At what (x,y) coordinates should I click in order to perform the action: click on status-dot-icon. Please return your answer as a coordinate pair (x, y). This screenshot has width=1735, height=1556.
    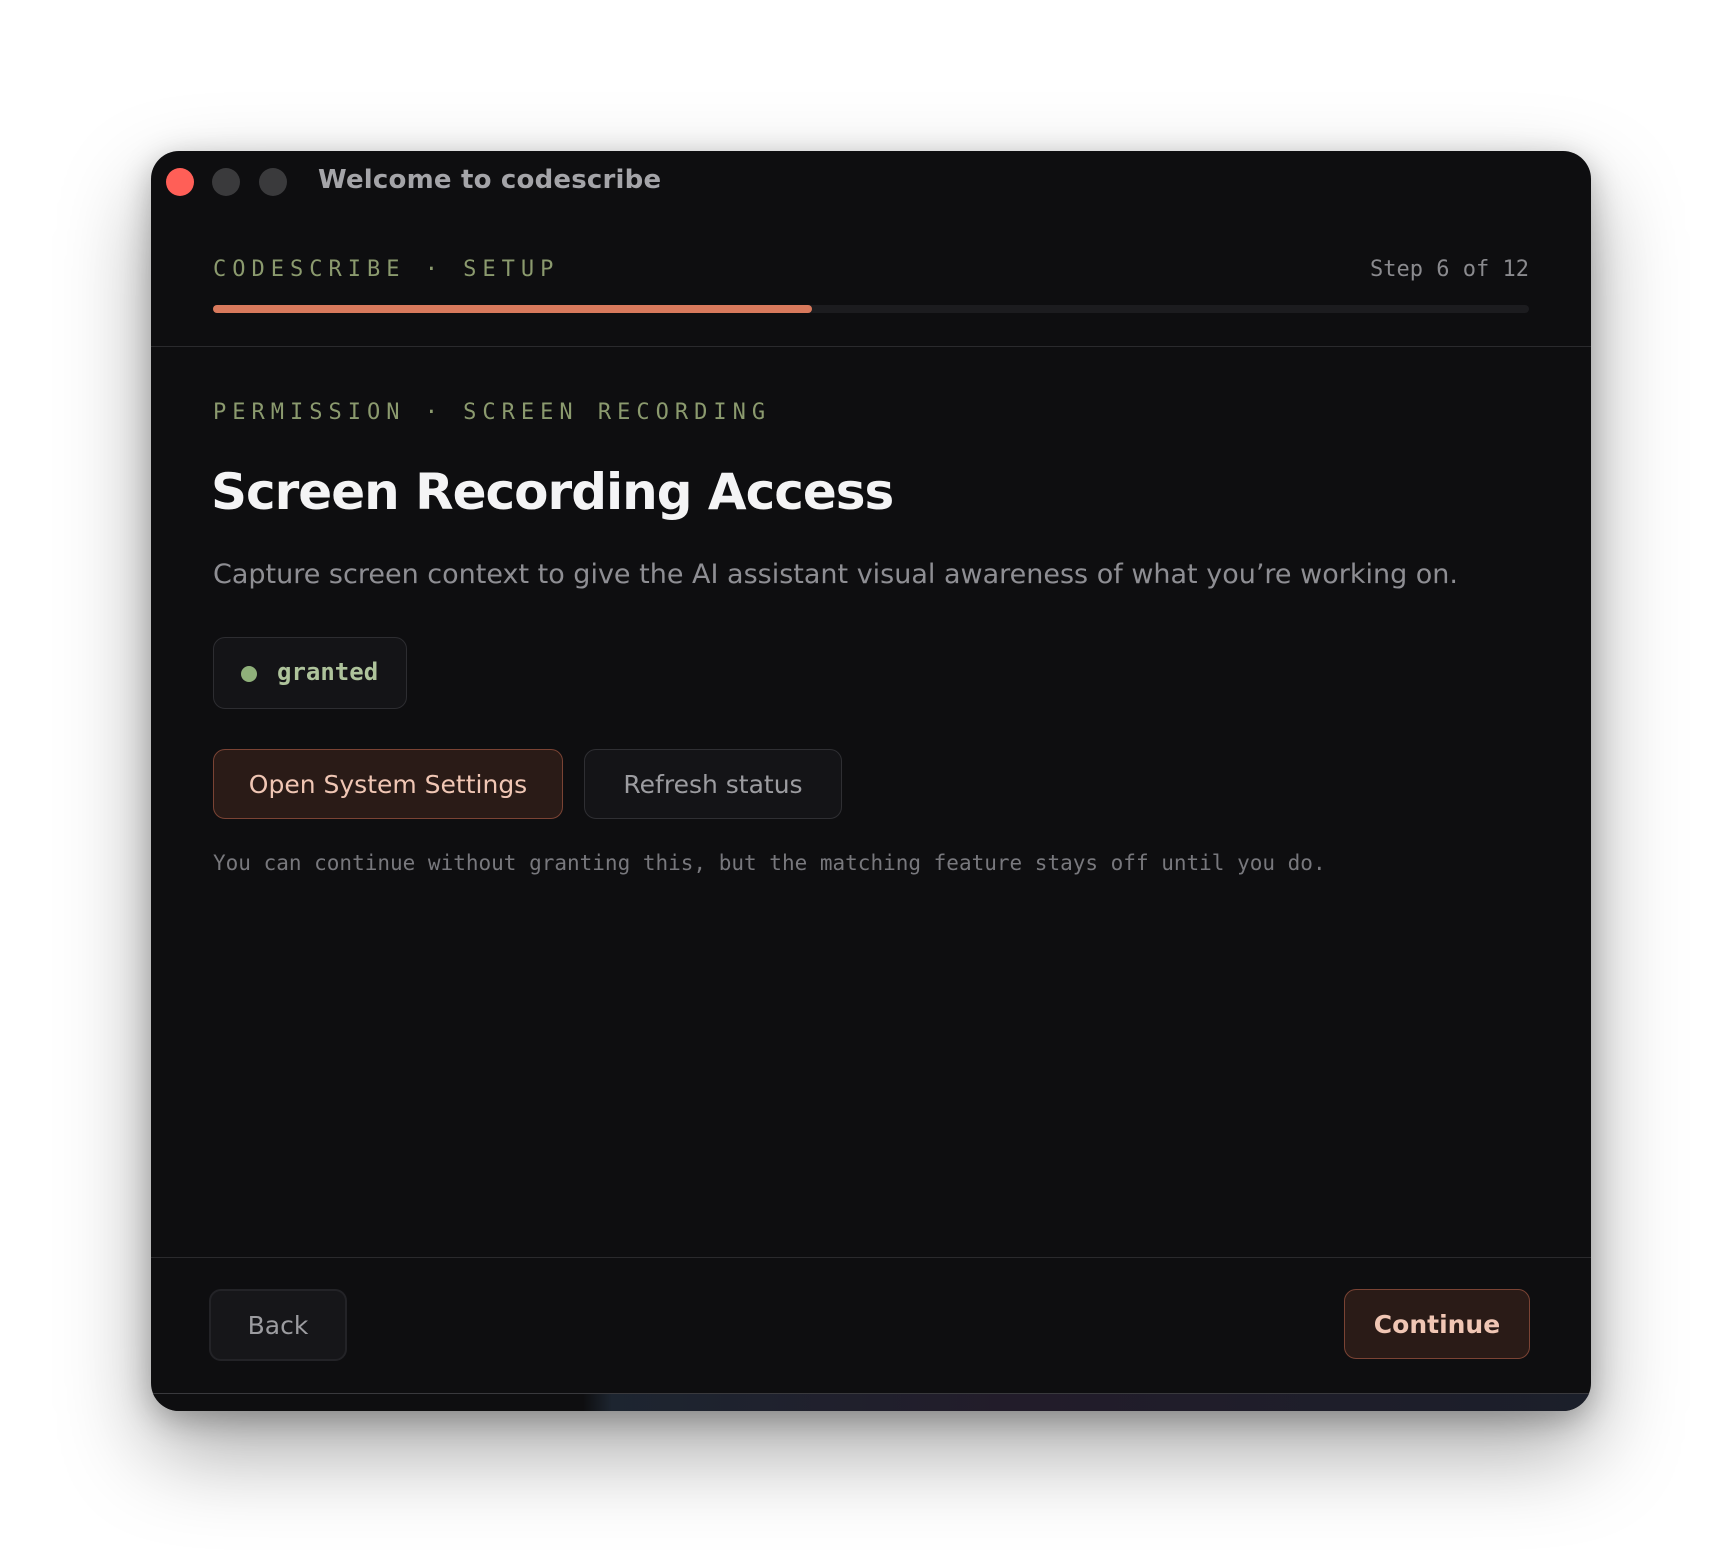
    Looking at the image, I should click on (249, 674).